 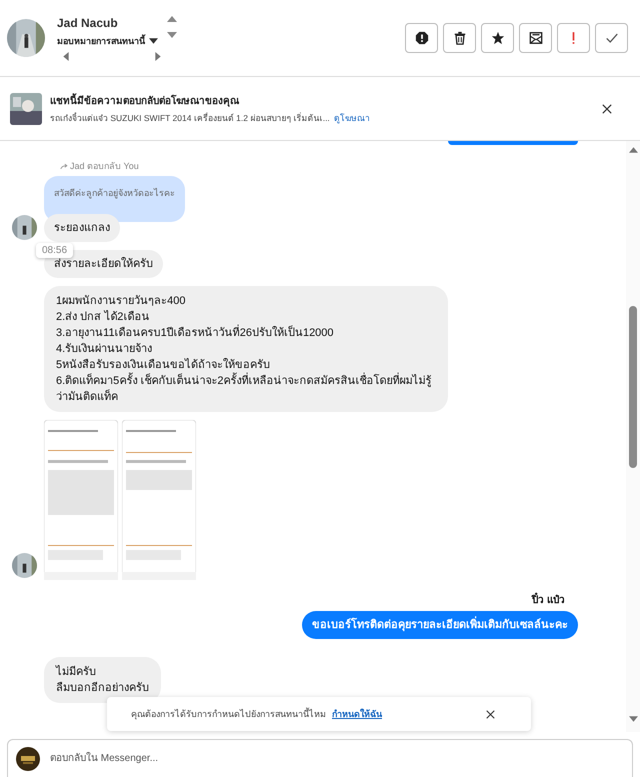 What do you see at coordinates (352, 117) in the screenshot?
I see `view-ad-link: ดูโฆษณา` at bounding box center [352, 117].